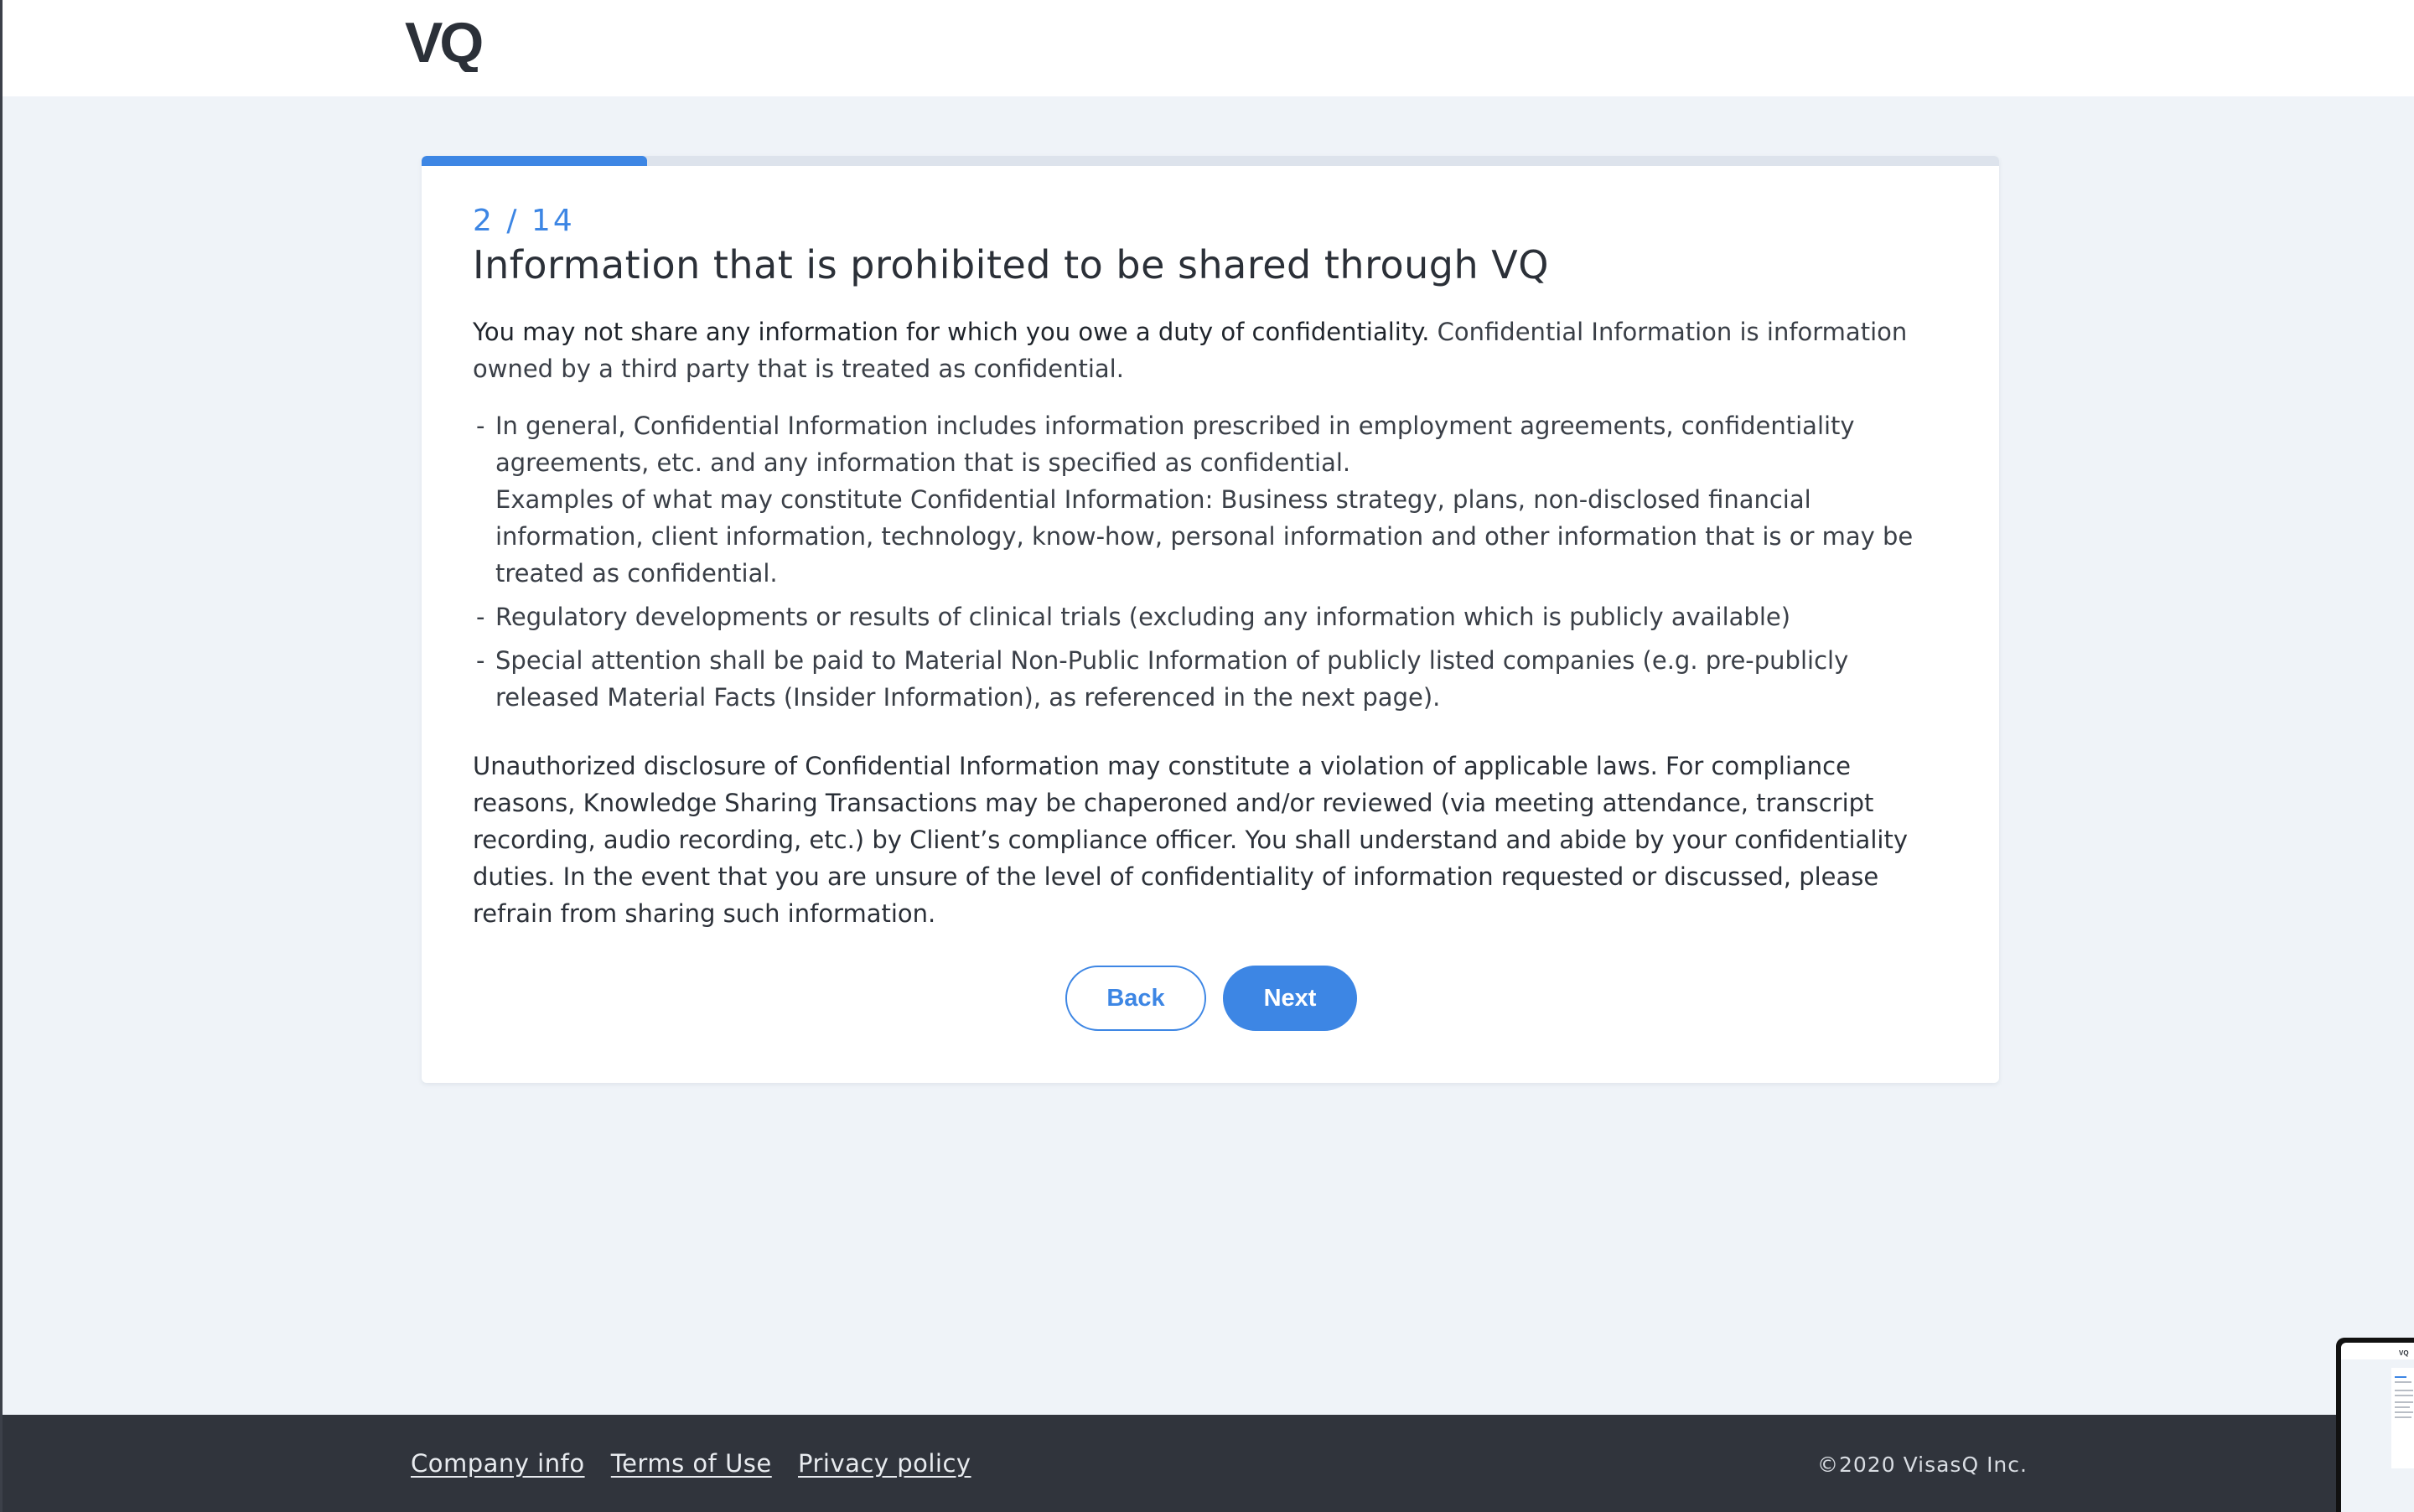  What do you see at coordinates (2404, 1353) in the screenshot?
I see `thumbnail-logo: VQ` at bounding box center [2404, 1353].